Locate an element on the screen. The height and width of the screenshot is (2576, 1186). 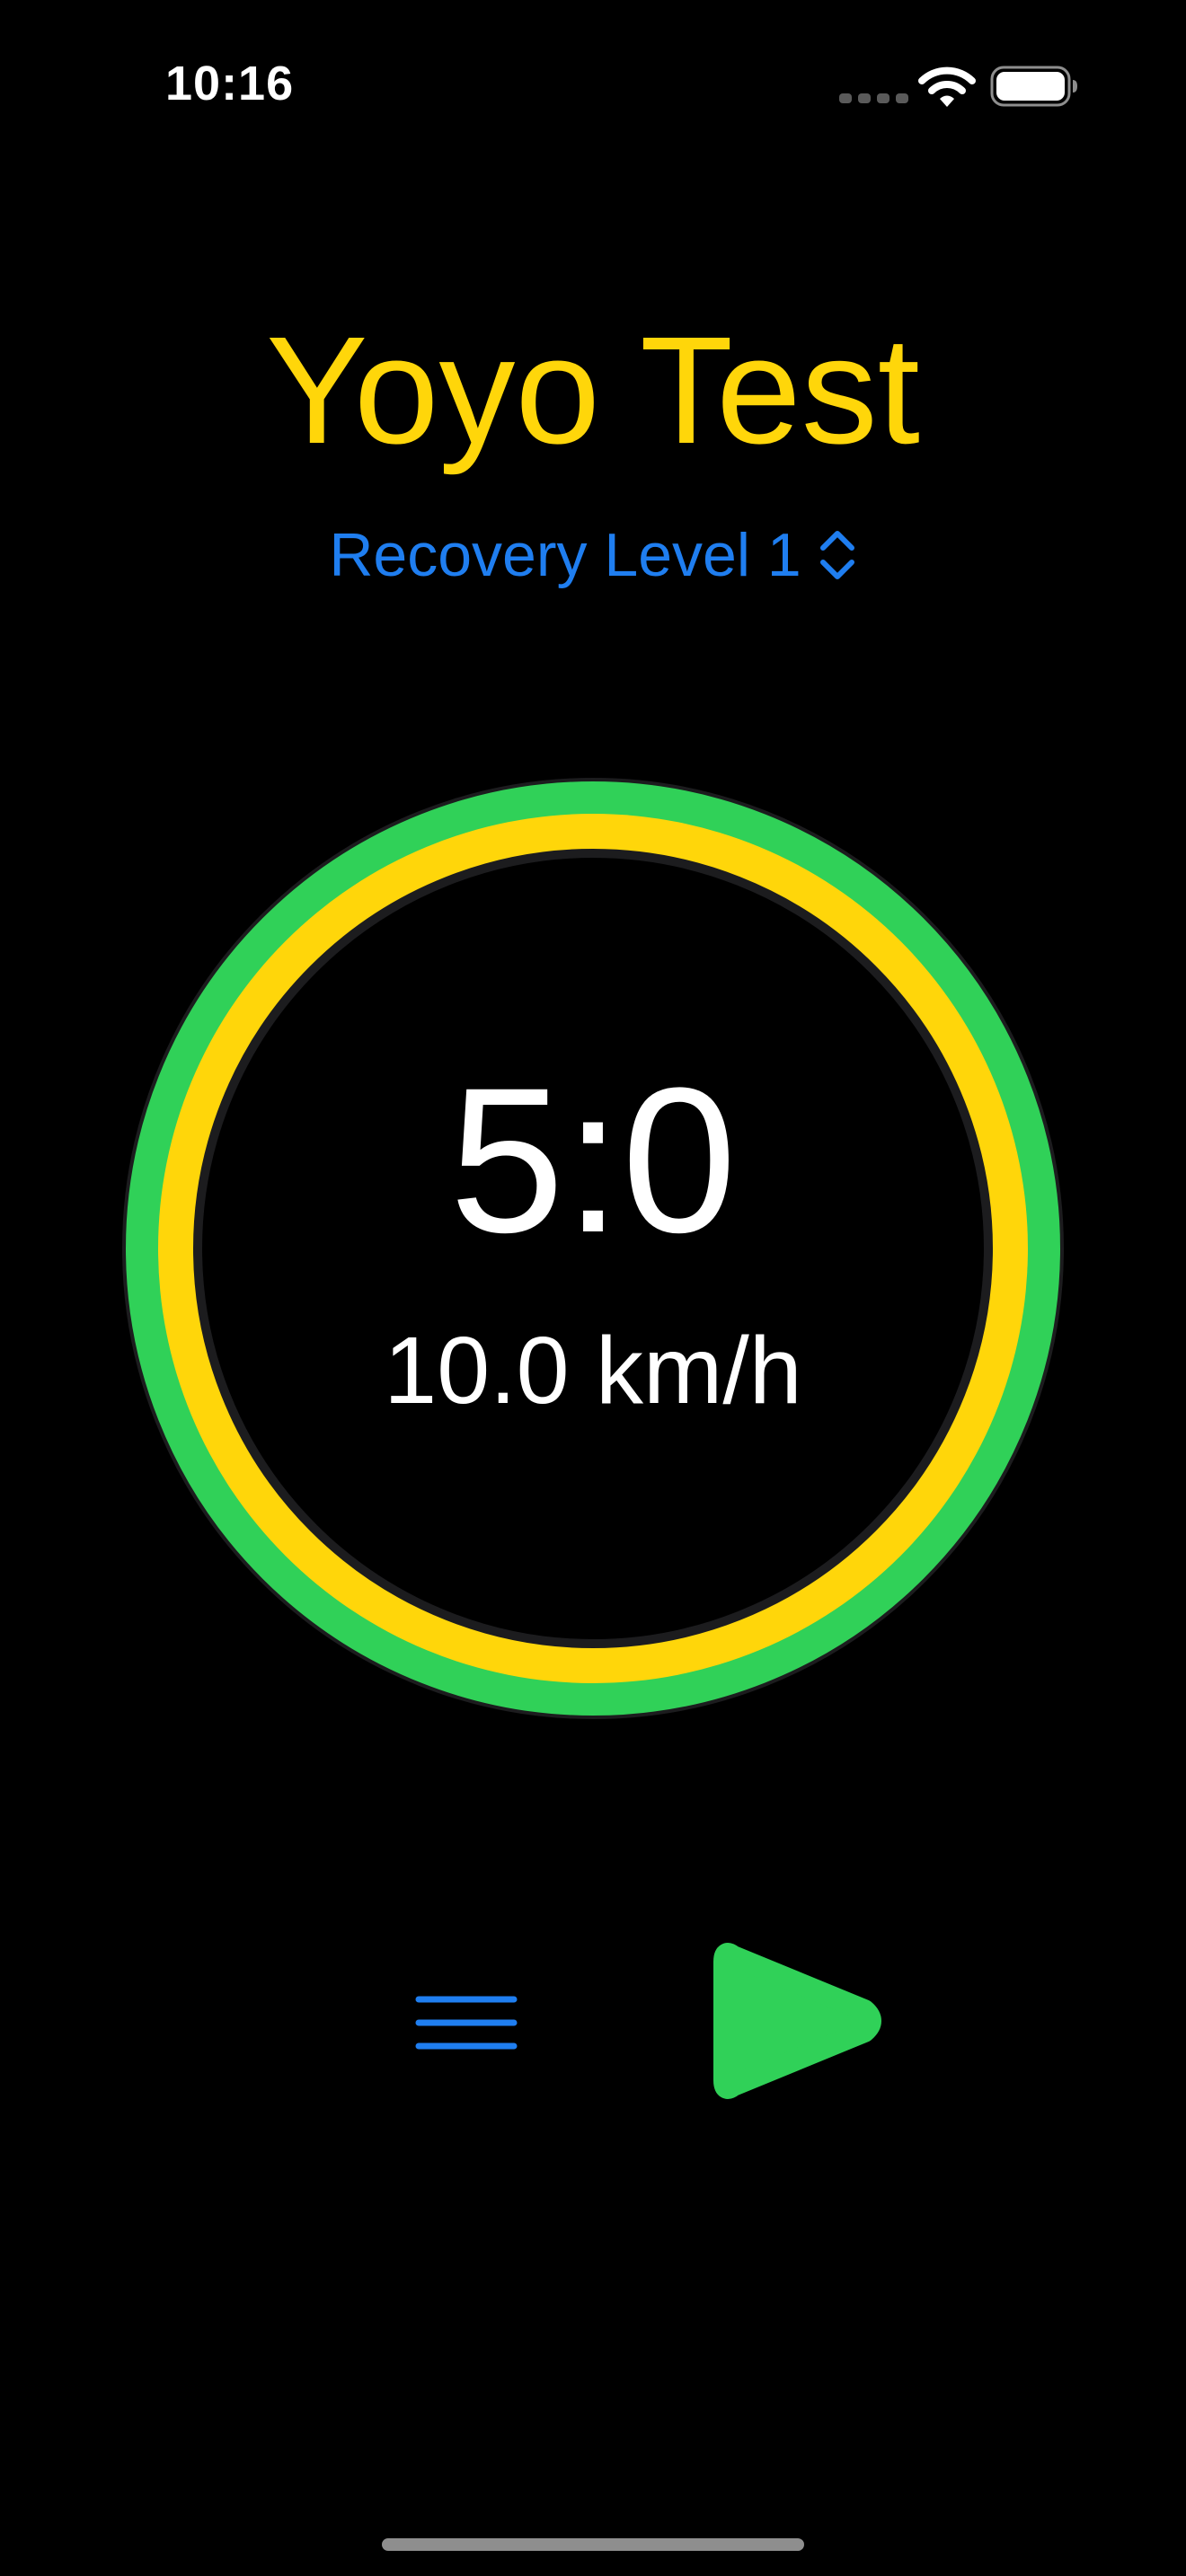
play-icon is located at coordinates (797, 2021).